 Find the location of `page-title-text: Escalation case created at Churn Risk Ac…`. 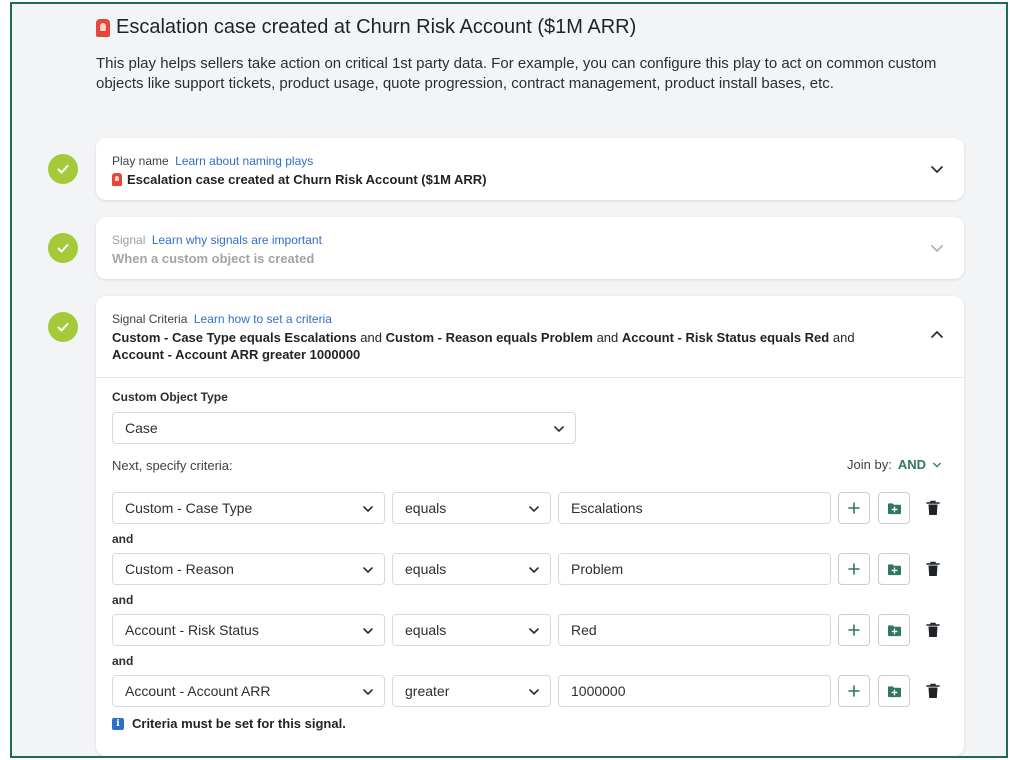

page-title-text: Escalation case created at Churn Risk Ac… is located at coordinates (376, 27).